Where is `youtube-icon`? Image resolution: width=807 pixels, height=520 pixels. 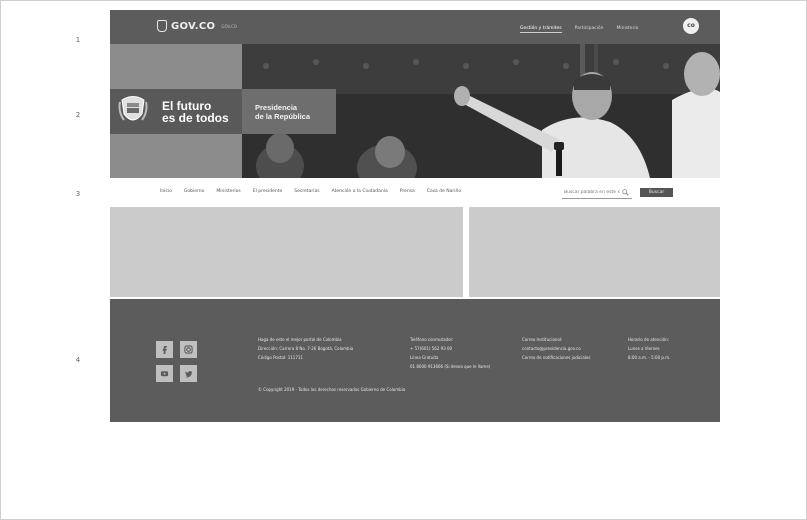
youtube-icon is located at coordinates (164, 374).